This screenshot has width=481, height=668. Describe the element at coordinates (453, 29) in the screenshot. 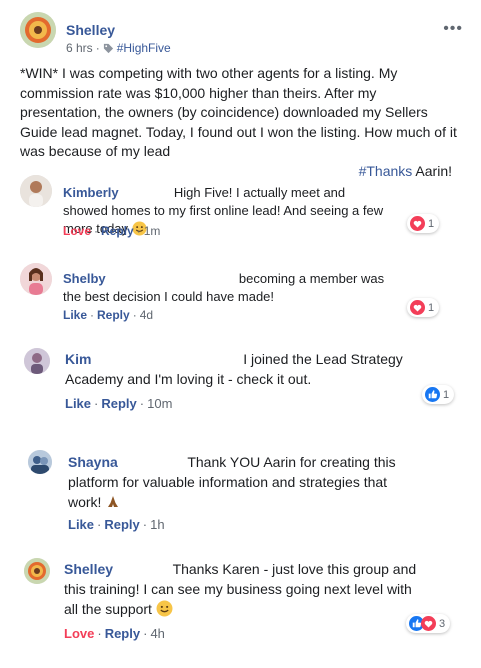

I see `more-options-icon: •••` at that location.